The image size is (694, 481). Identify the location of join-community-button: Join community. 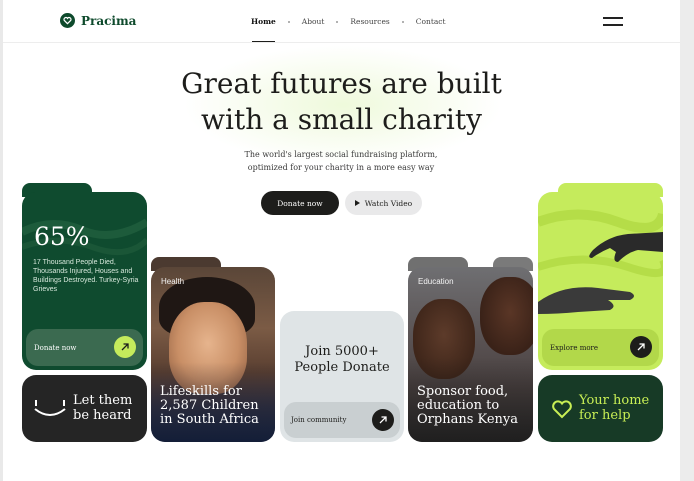
(342, 420).